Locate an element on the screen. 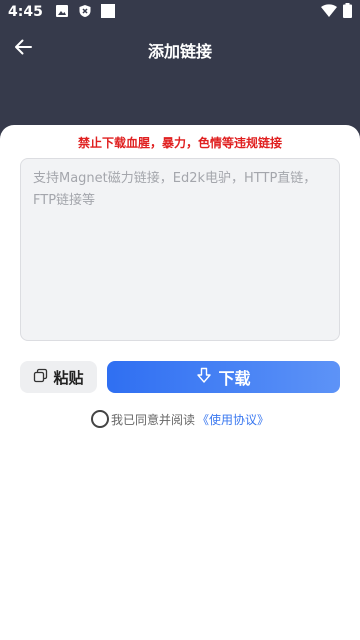 Image resolution: width=360 pixels, height=640 pixels. arrow-left-icon is located at coordinates (23, 49).